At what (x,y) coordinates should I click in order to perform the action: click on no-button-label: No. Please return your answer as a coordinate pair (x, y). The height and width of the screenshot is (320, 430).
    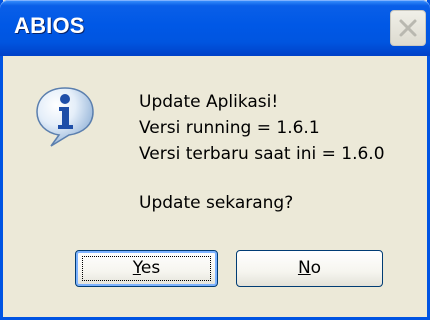
    Looking at the image, I should click on (309, 268).